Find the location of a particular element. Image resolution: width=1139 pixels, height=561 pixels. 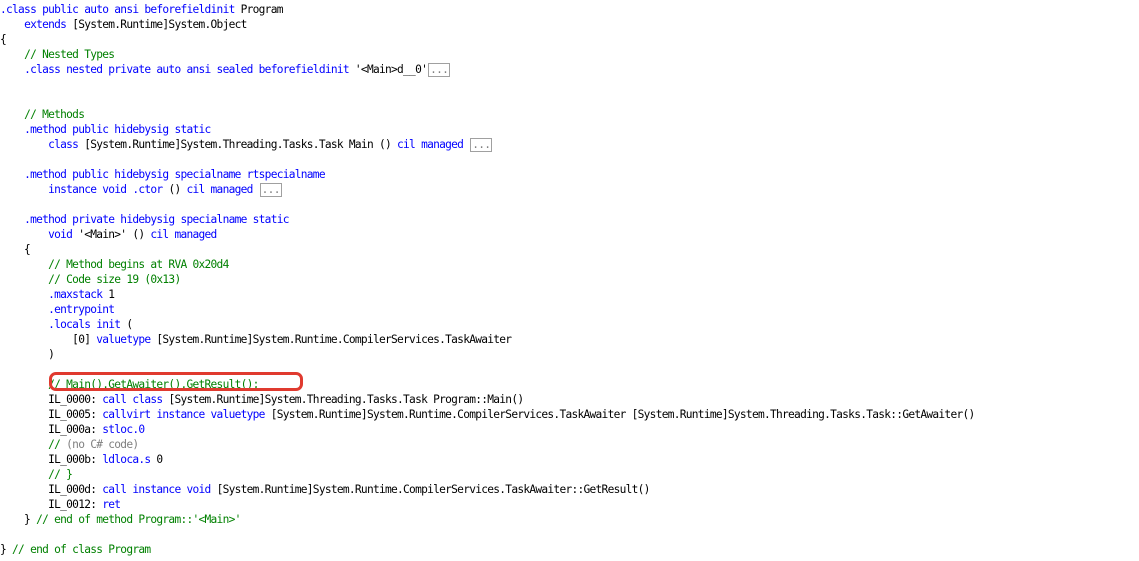

code-keyword: .locals init is located at coordinates (87, 324).